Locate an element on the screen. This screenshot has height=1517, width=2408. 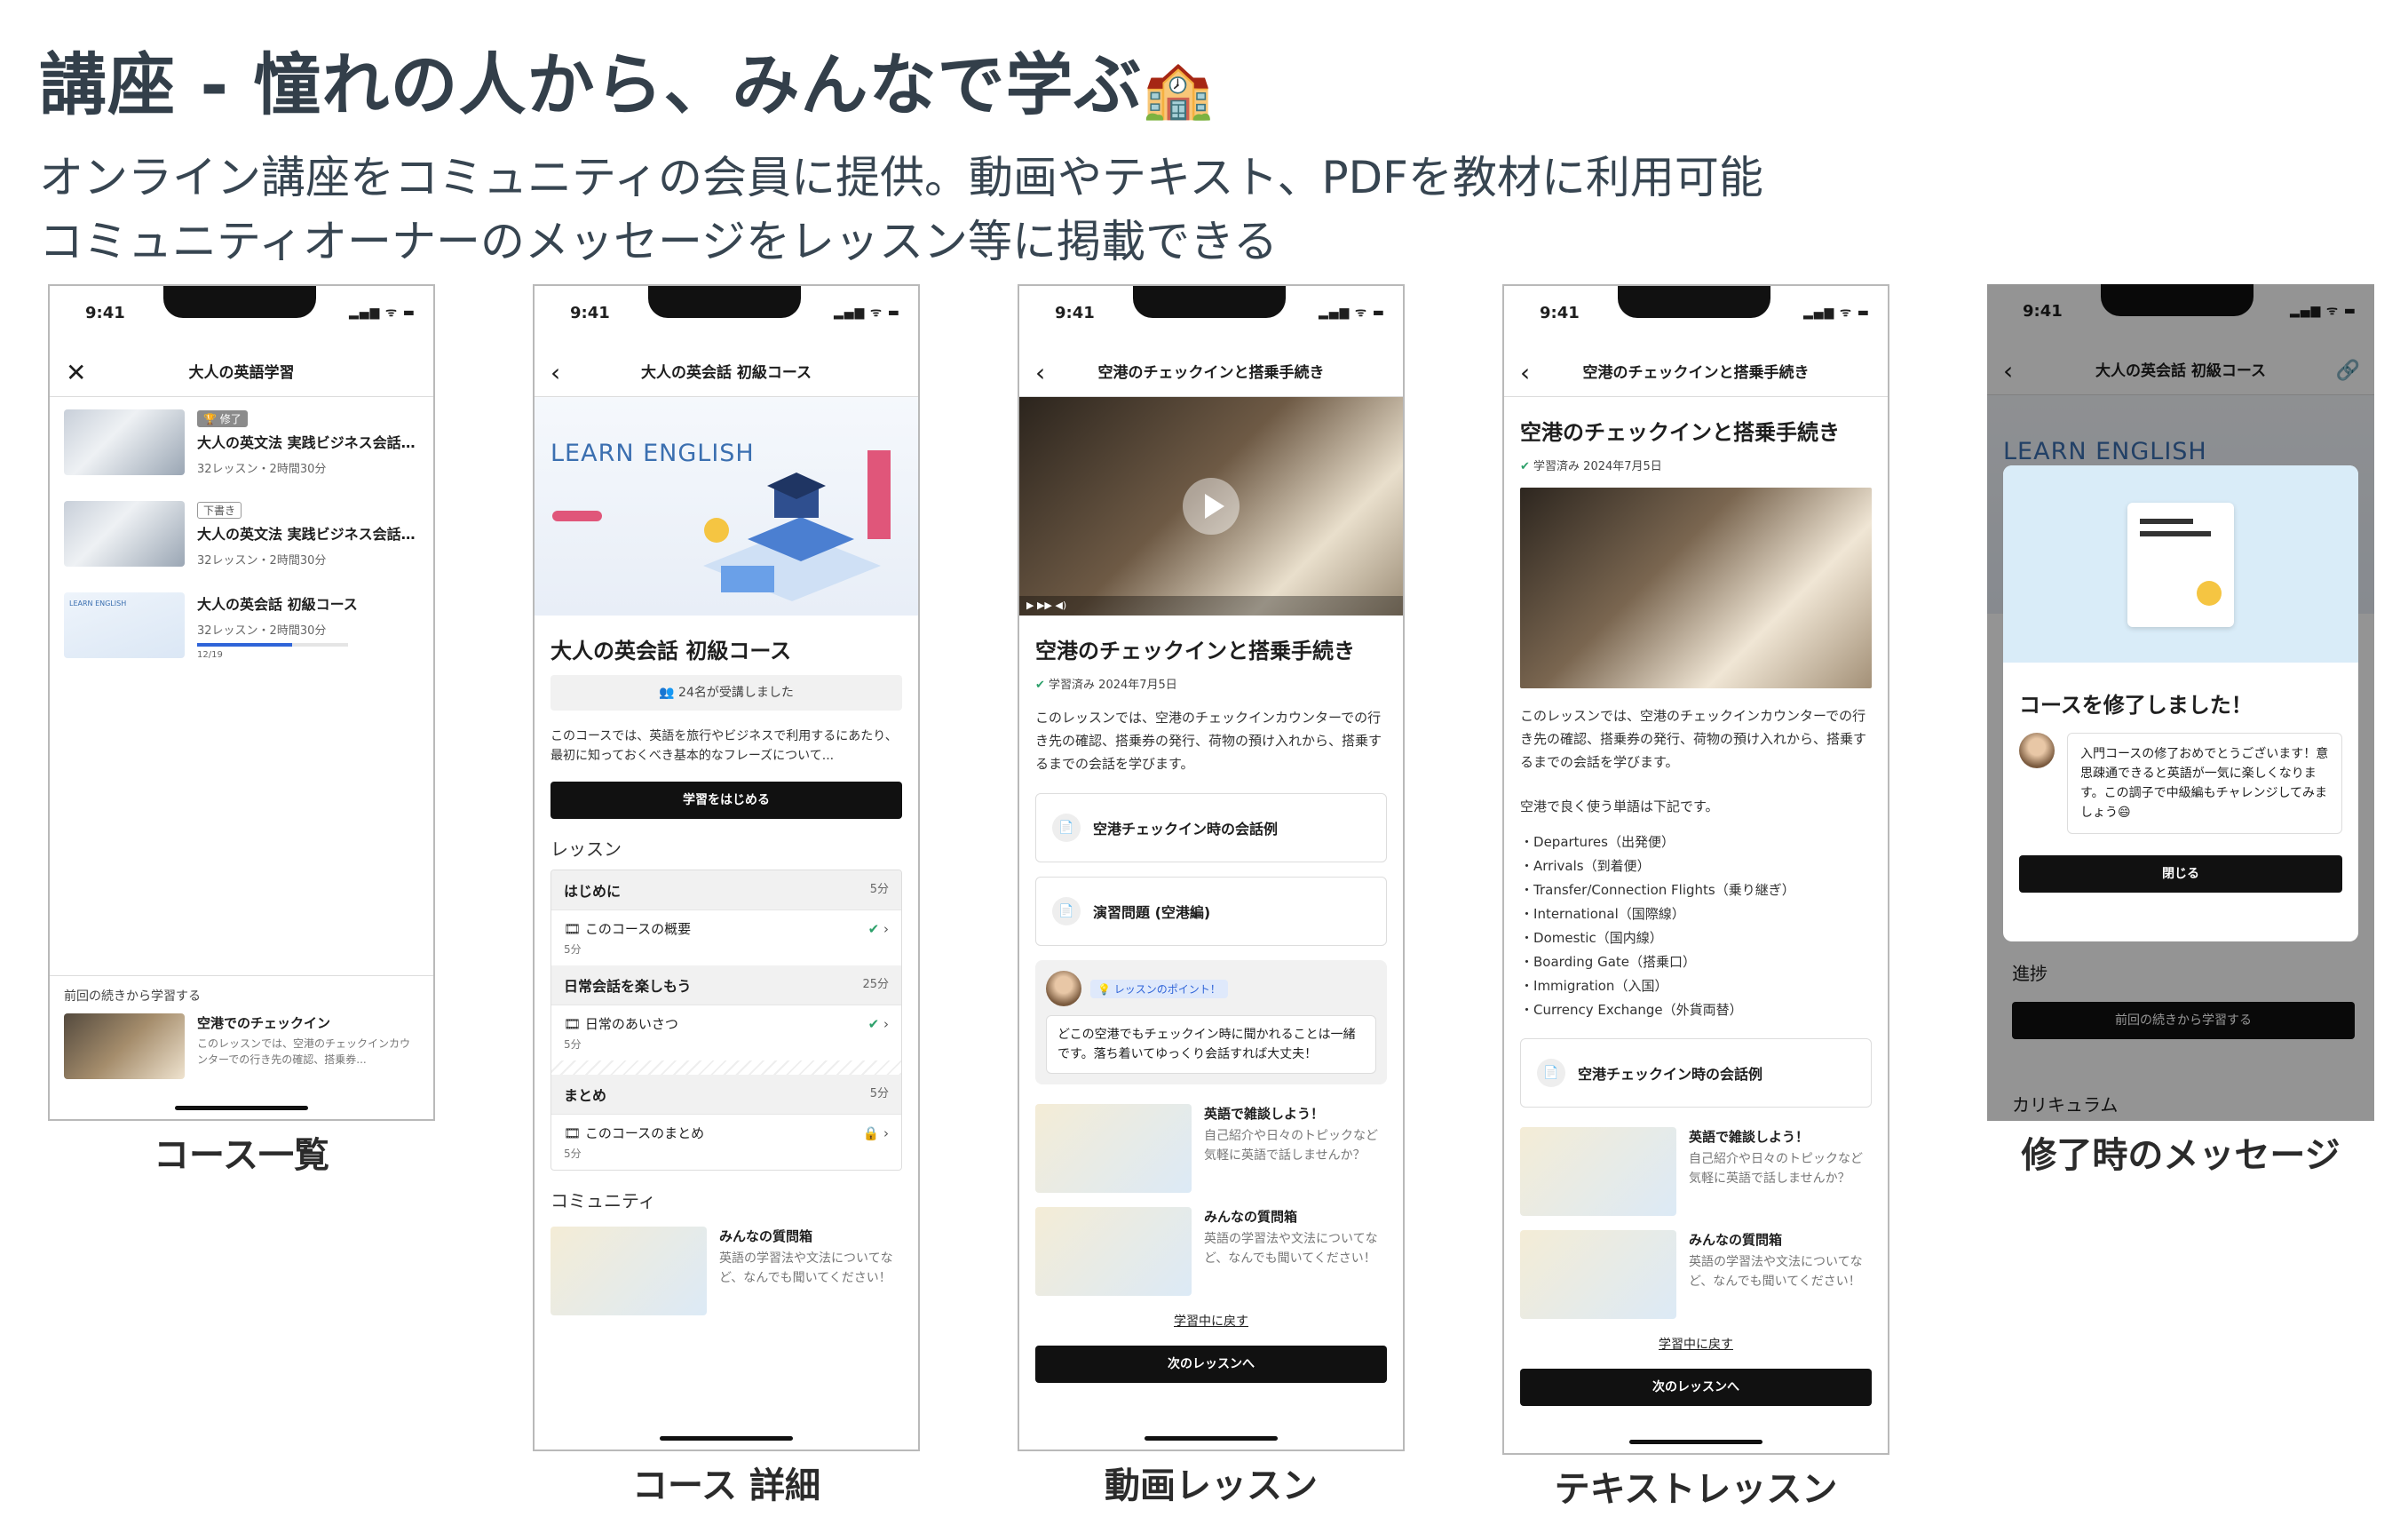
modal-title: コースを修了しました！ is located at coordinates (2136, 705).